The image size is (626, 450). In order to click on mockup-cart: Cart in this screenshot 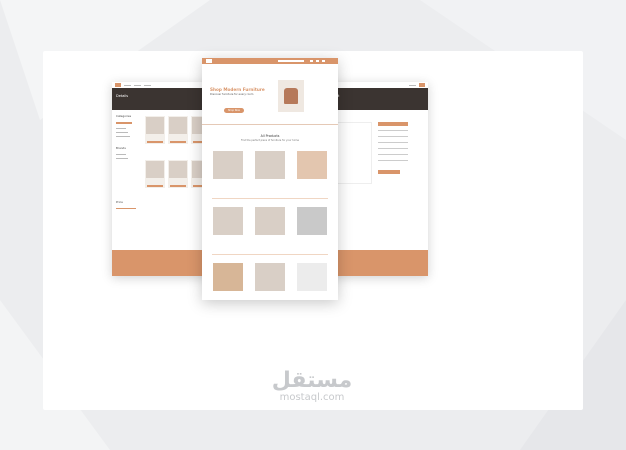, I will do `click(378, 179)`.